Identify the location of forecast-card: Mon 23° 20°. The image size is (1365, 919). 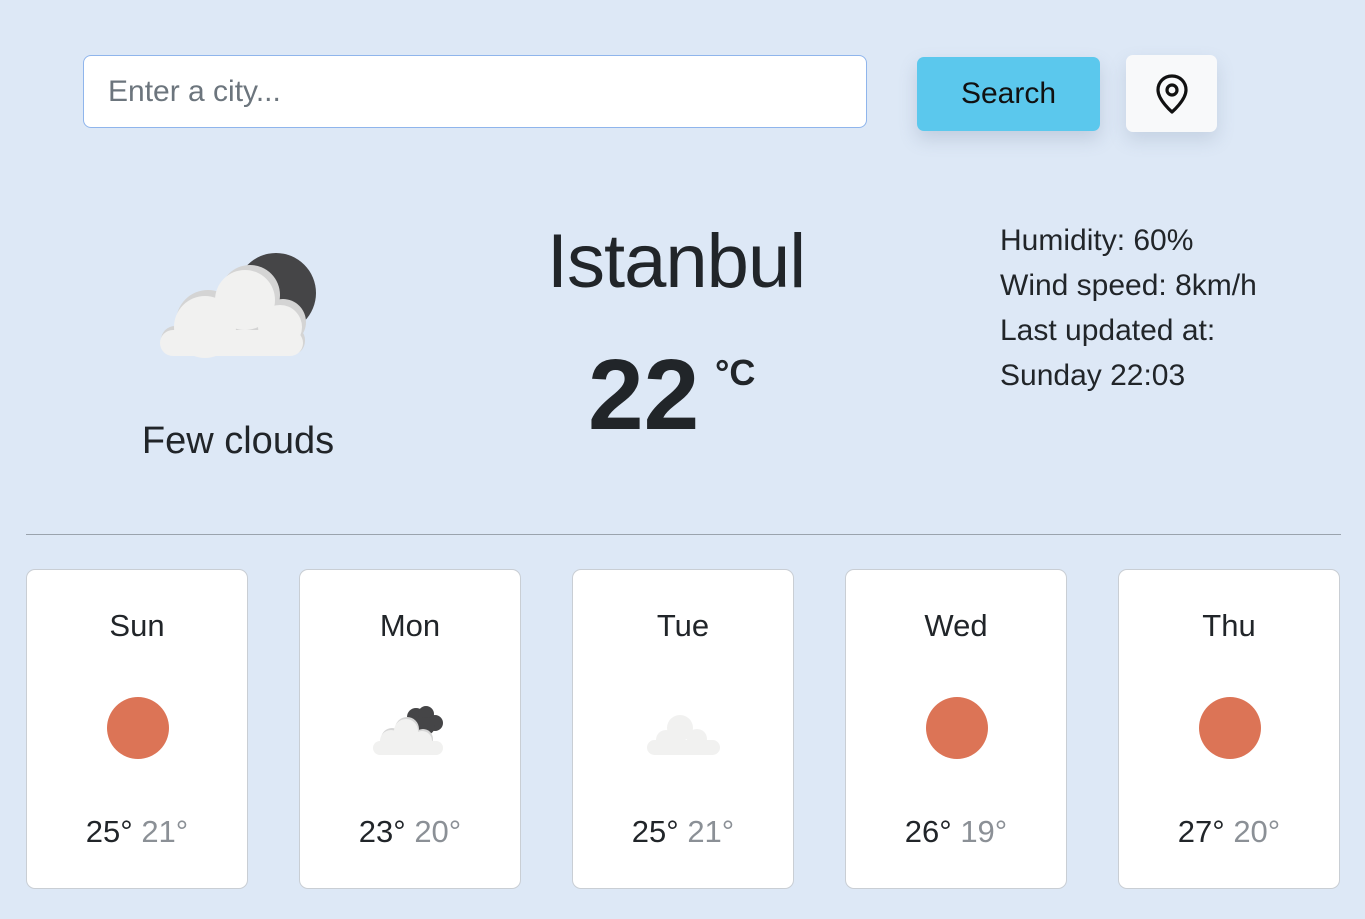
(410, 729).